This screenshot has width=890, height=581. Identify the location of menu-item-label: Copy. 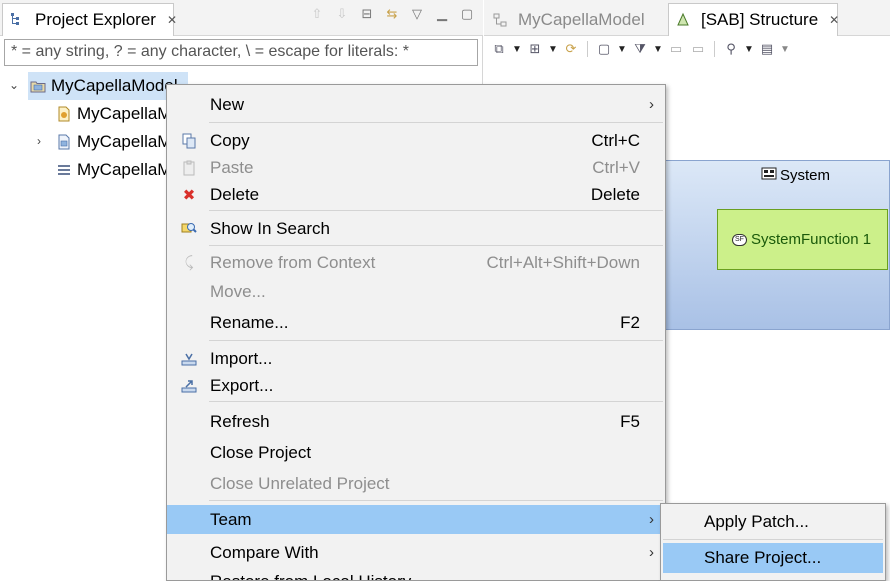
(230, 140).